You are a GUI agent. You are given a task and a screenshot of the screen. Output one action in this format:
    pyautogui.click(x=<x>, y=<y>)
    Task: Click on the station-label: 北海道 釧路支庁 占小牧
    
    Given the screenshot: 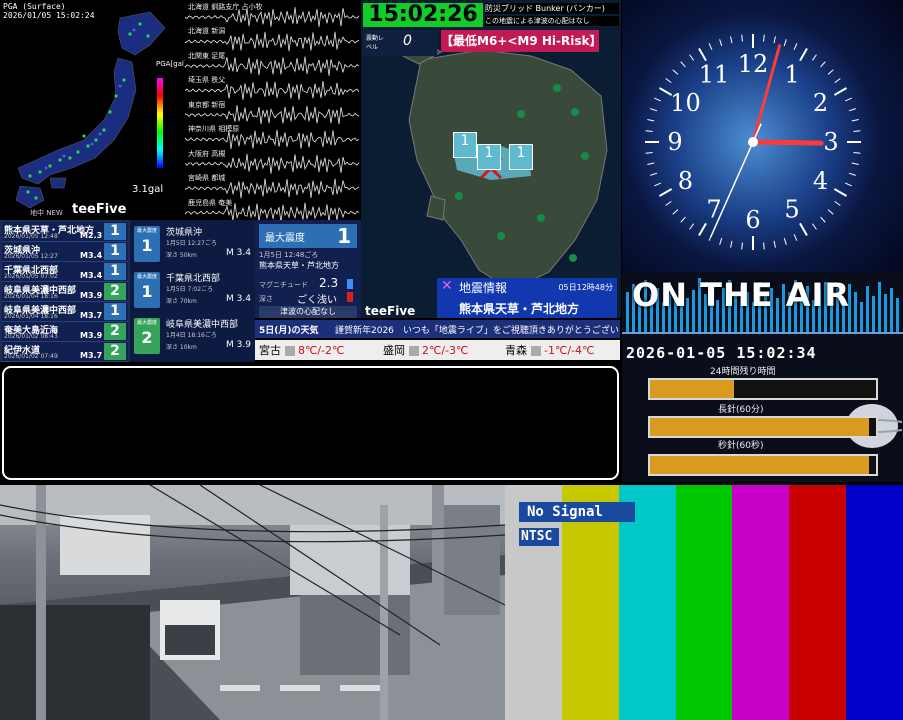 What is the action you would take?
    pyautogui.click(x=225, y=7)
    